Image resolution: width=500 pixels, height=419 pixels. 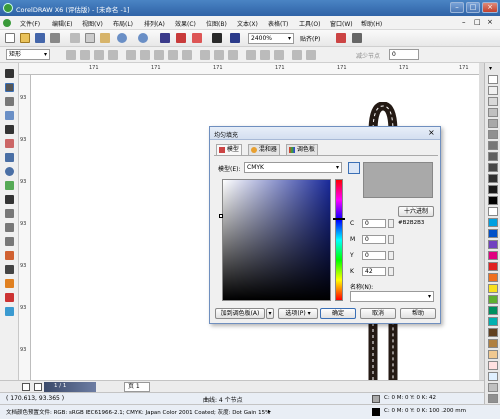 I want to click on interactive-fill-tool-icon, so click(x=9, y=311).